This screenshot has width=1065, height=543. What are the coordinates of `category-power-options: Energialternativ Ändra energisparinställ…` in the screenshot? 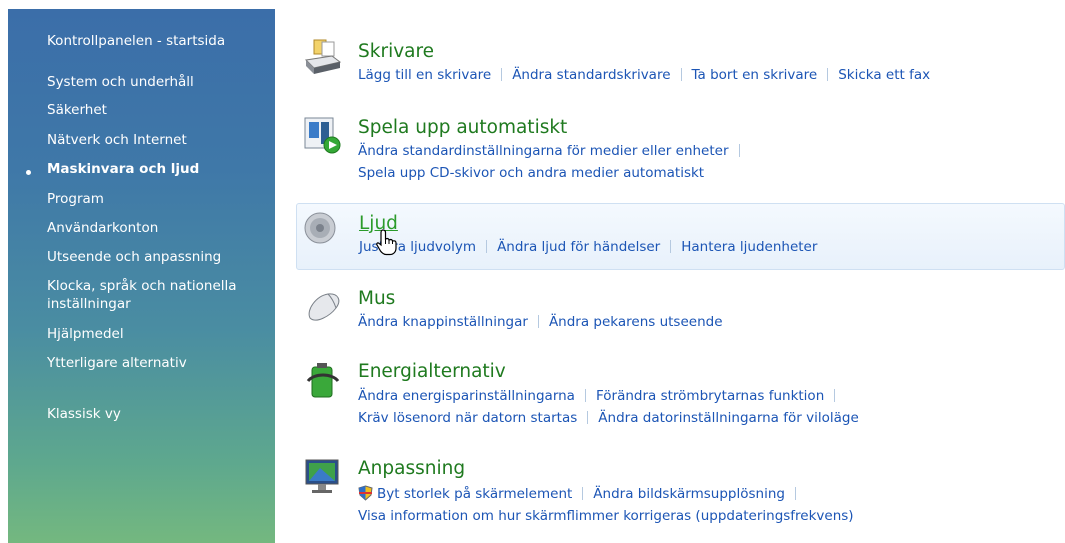 It's located at (680, 395).